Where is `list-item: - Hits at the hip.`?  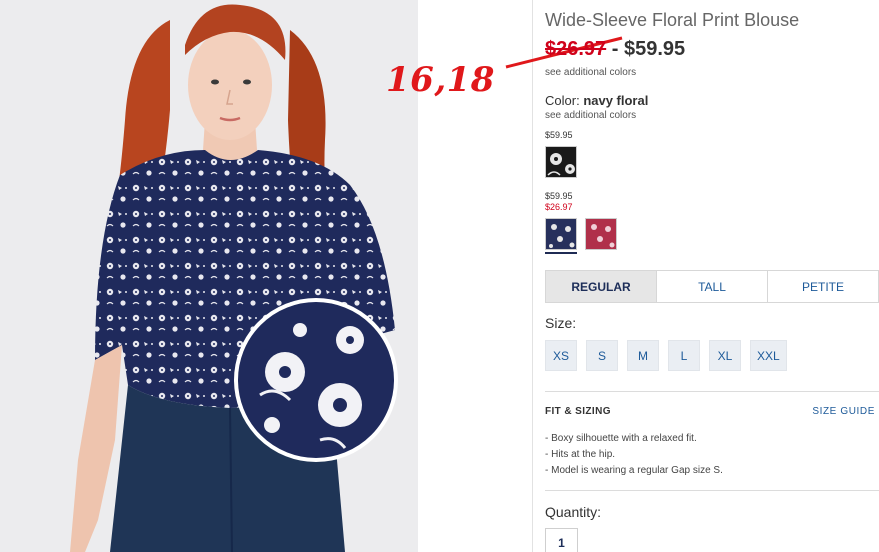 list-item: - Hits at the hip. is located at coordinates (580, 454).